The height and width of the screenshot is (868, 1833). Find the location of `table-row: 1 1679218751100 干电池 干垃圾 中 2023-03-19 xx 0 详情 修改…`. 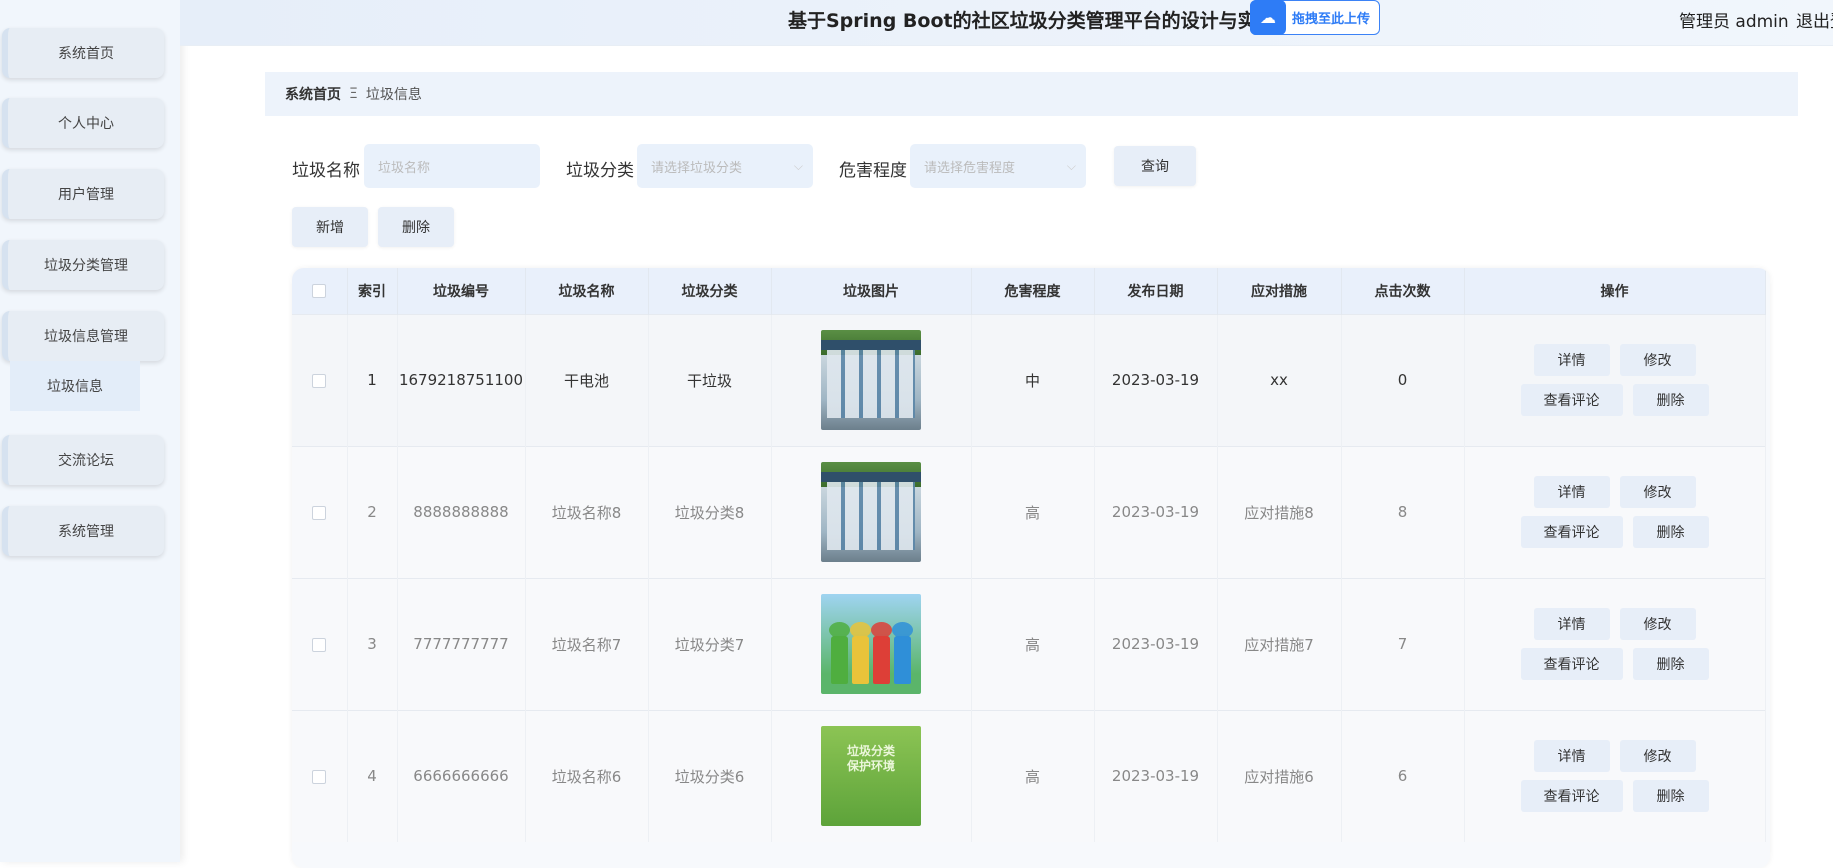

table-row: 1 1679218751100 干电池 干垃圾 中 2023-03-19 xx 0 详情 修改… is located at coordinates (1029, 379).